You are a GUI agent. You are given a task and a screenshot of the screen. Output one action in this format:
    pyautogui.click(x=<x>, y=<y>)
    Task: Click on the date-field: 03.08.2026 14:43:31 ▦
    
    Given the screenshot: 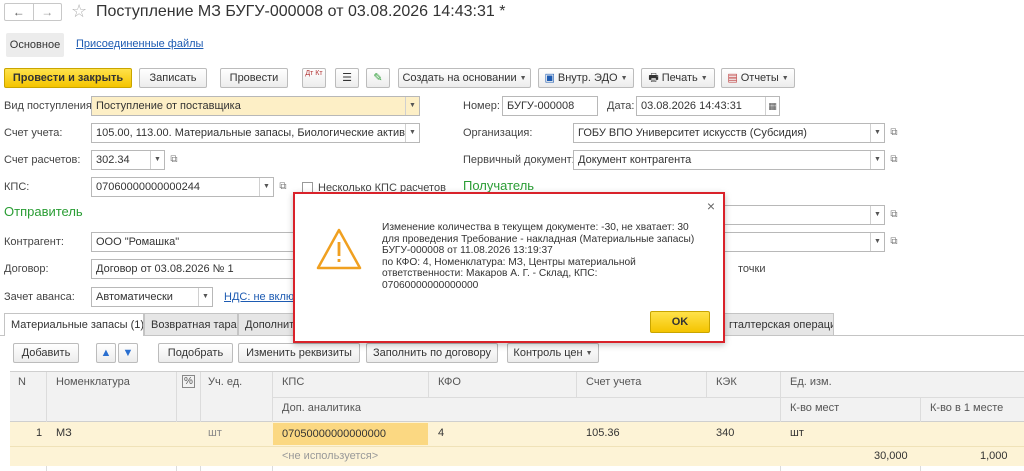 What is the action you would take?
    pyautogui.click(x=708, y=106)
    